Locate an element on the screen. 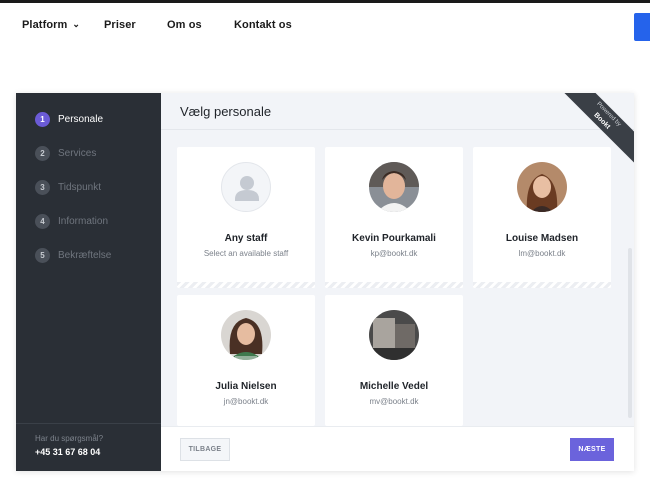  help-question: Har du spørgsmål? is located at coordinates (69, 438).